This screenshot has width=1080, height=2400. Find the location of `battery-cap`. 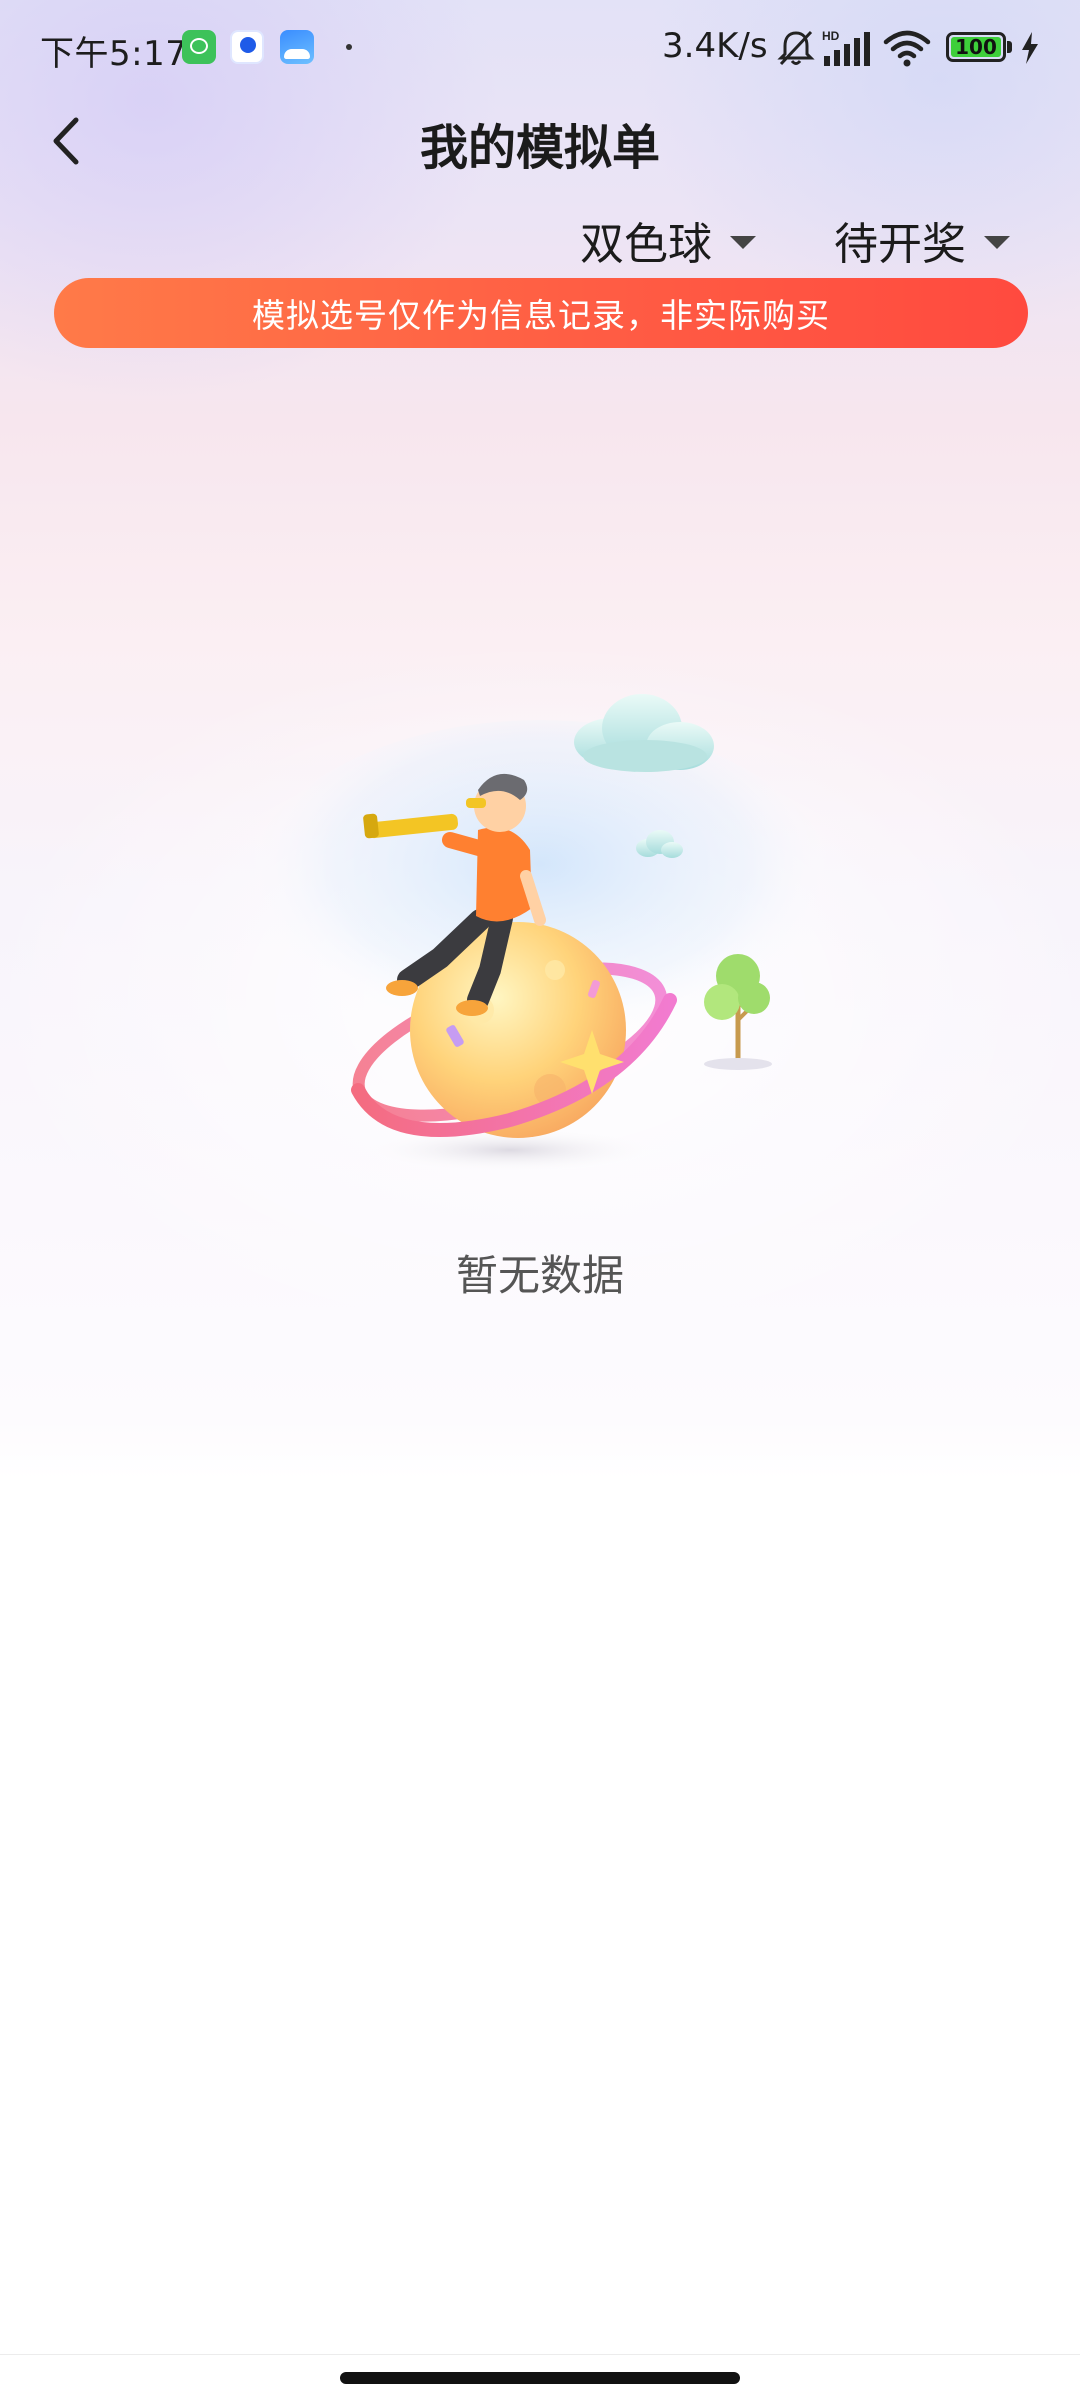

battery-cap is located at coordinates (1009, 47).